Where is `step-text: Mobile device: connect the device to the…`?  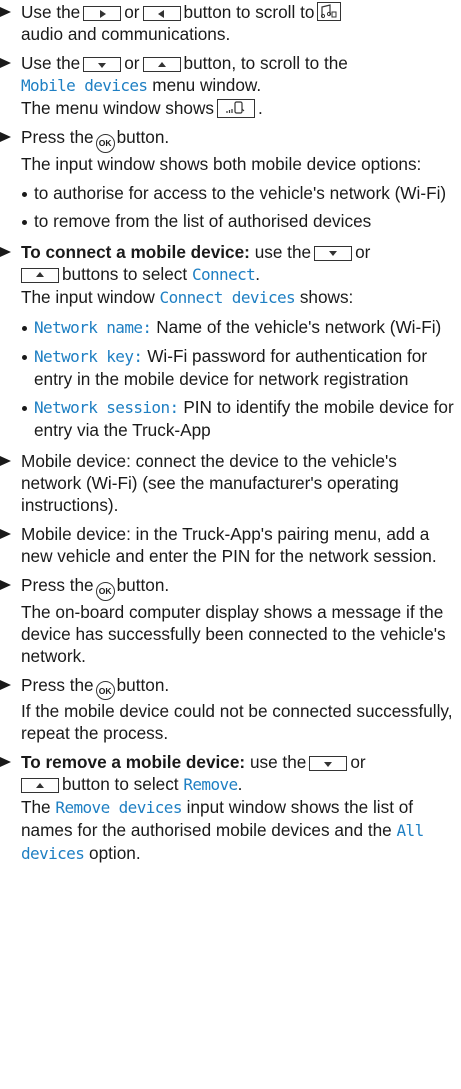
step-text: Mobile device: connect the device to the… is located at coordinates (210, 482).